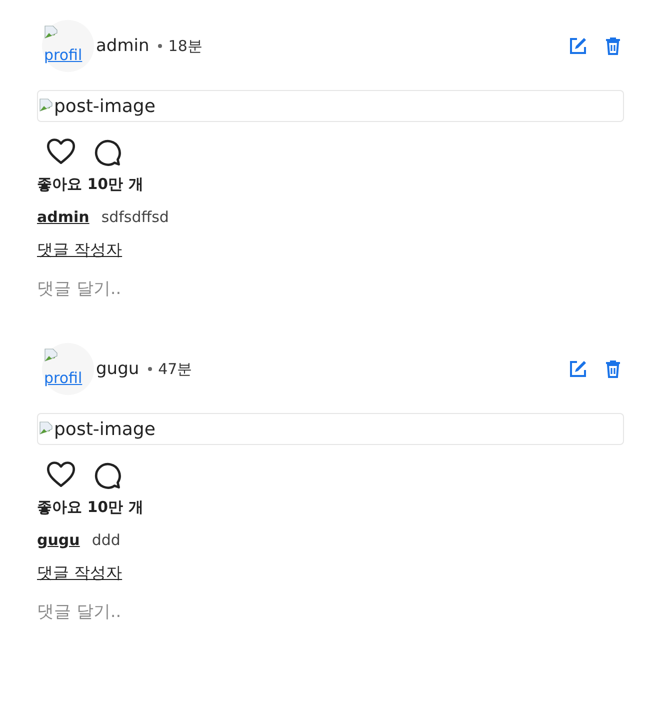 This screenshot has height=714, width=663. What do you see at coordinates (106, 540) in the screenshot?
I see `caption-text: ddd` at bounding box center [106, 540].